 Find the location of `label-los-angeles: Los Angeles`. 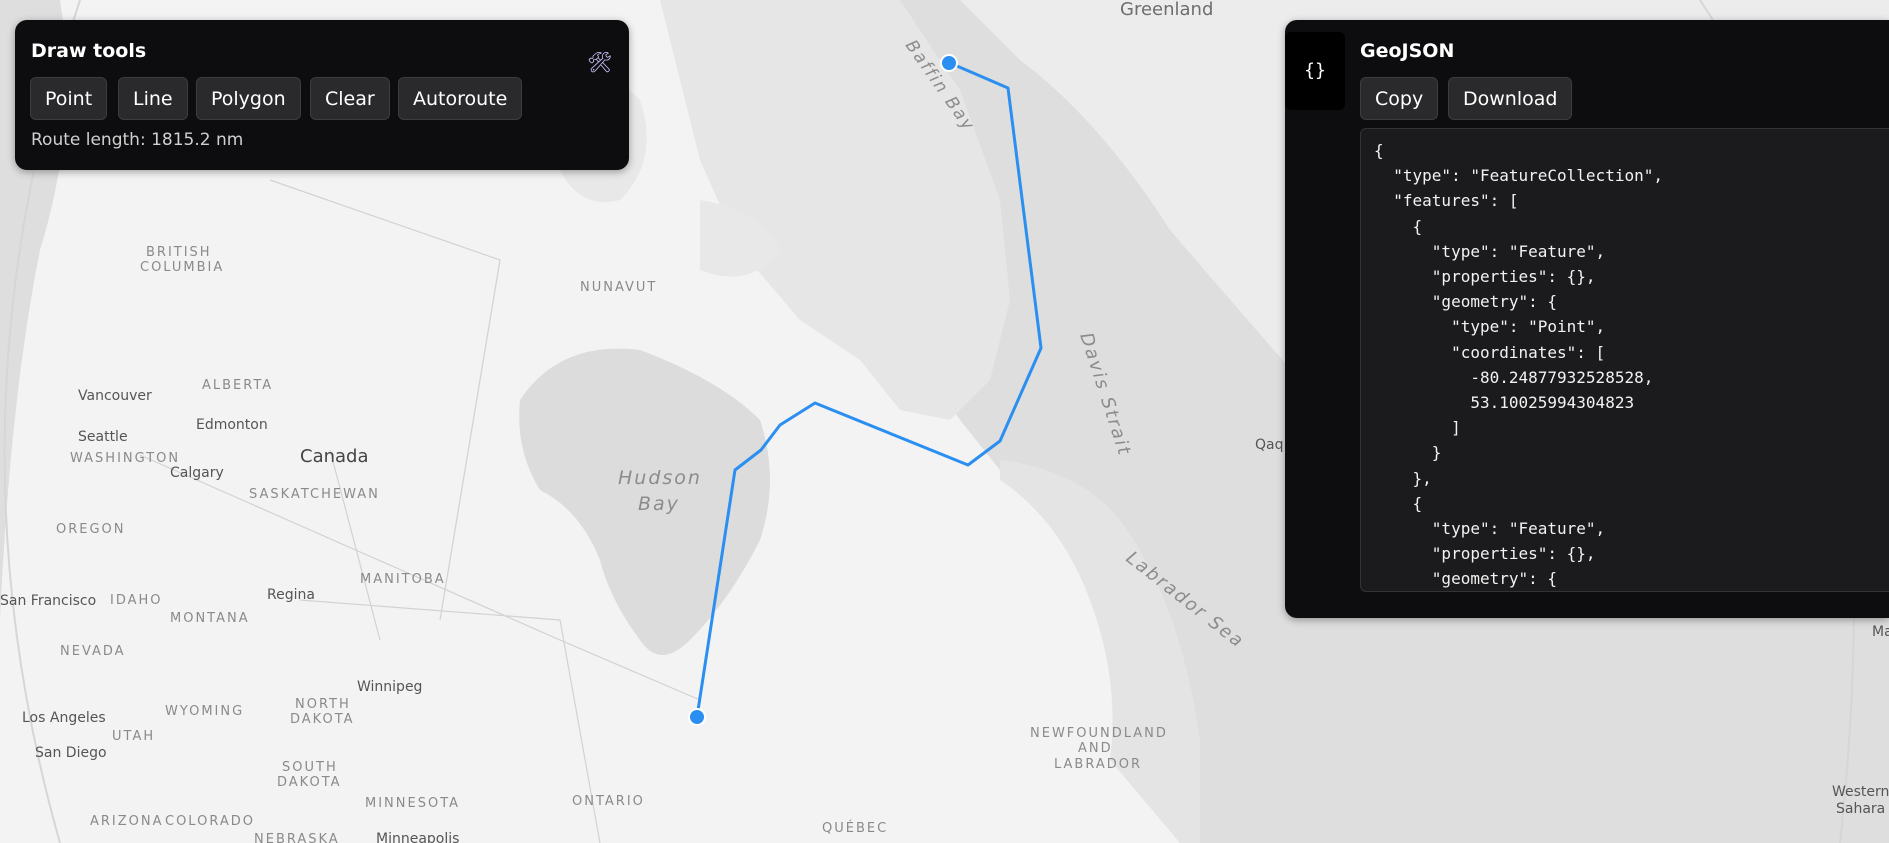

label-los-angeles: Los Angeles is located at coordinates (64, 718).